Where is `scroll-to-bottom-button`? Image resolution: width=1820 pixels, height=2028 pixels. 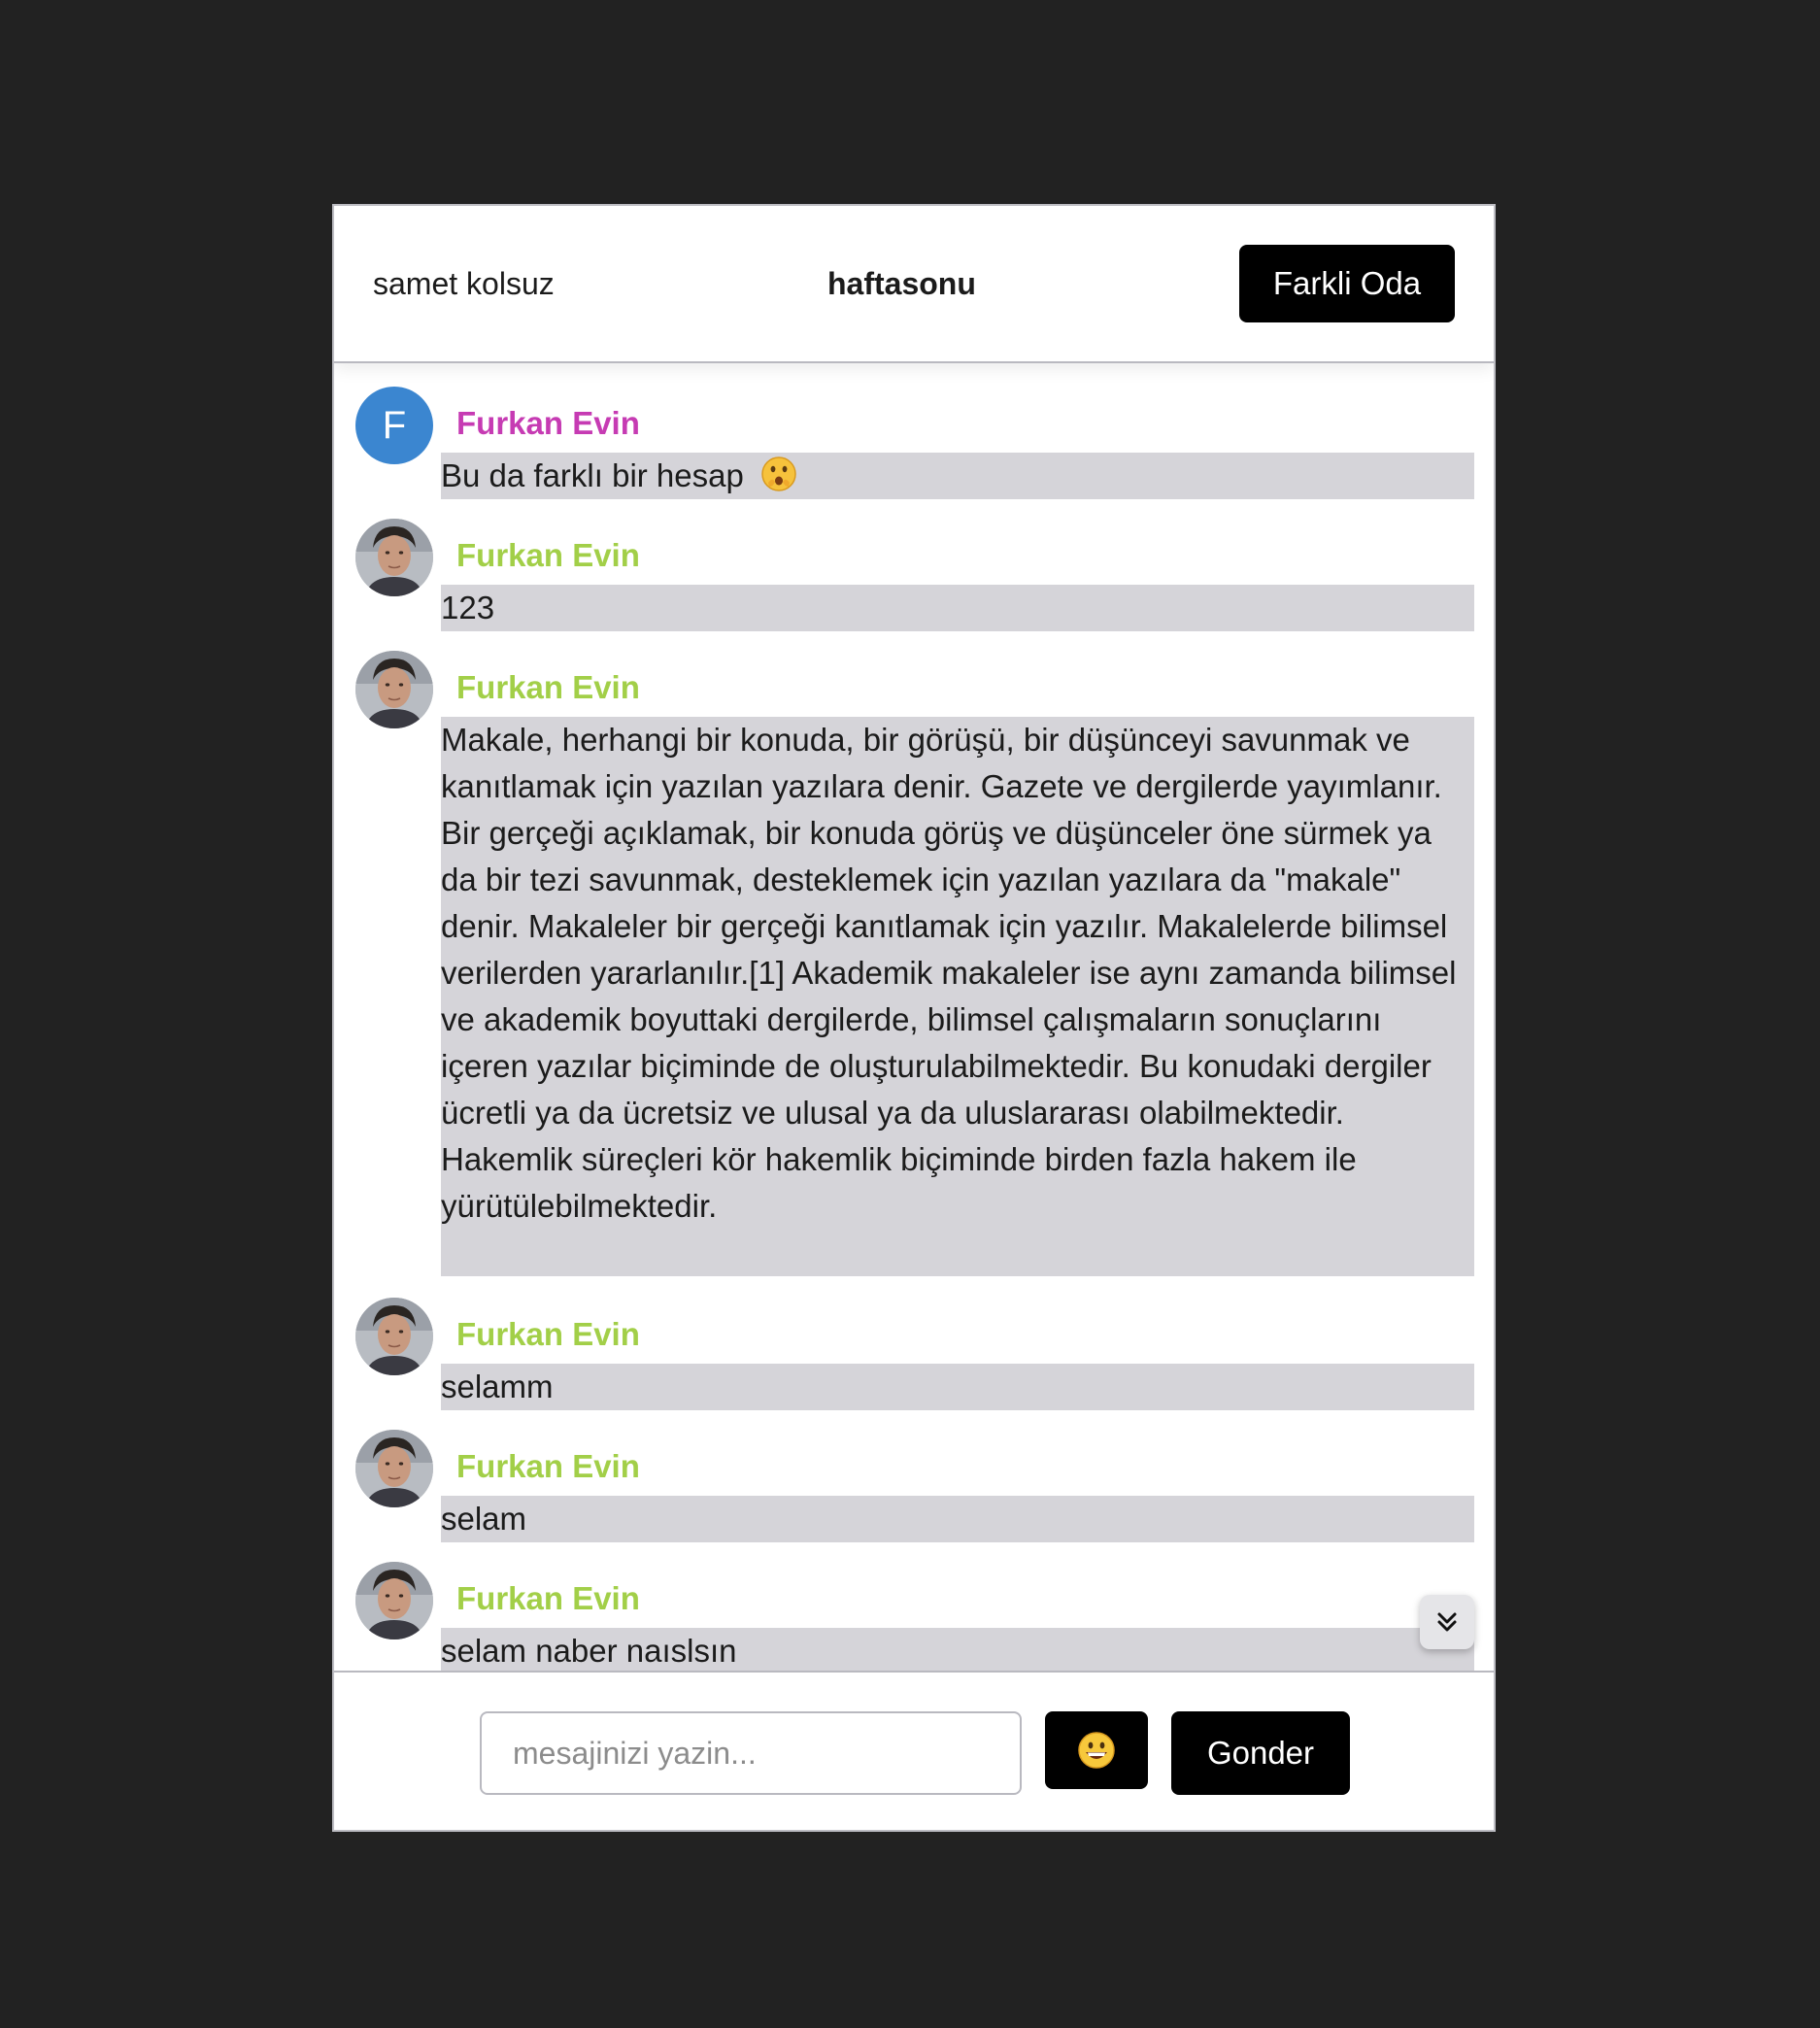 scroll-to-bottom-button is located at coordinates (1447, 1622).